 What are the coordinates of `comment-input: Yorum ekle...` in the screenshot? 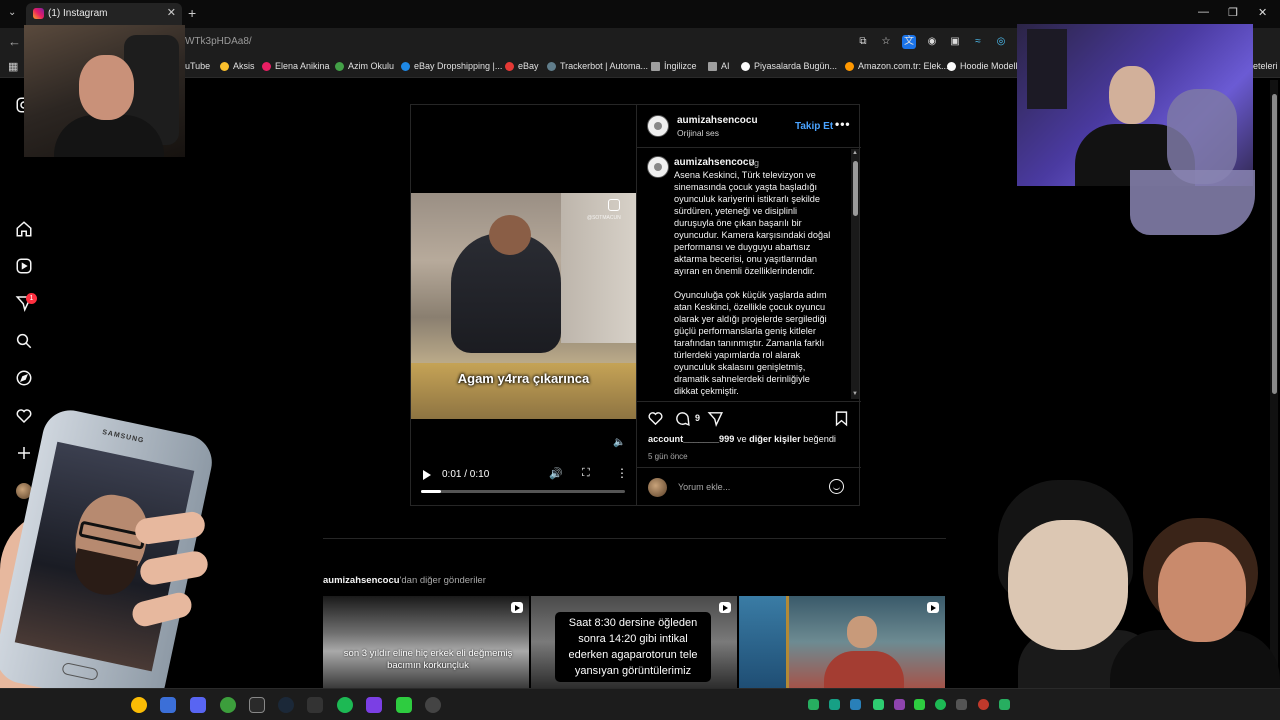 It's located at (704, 487).